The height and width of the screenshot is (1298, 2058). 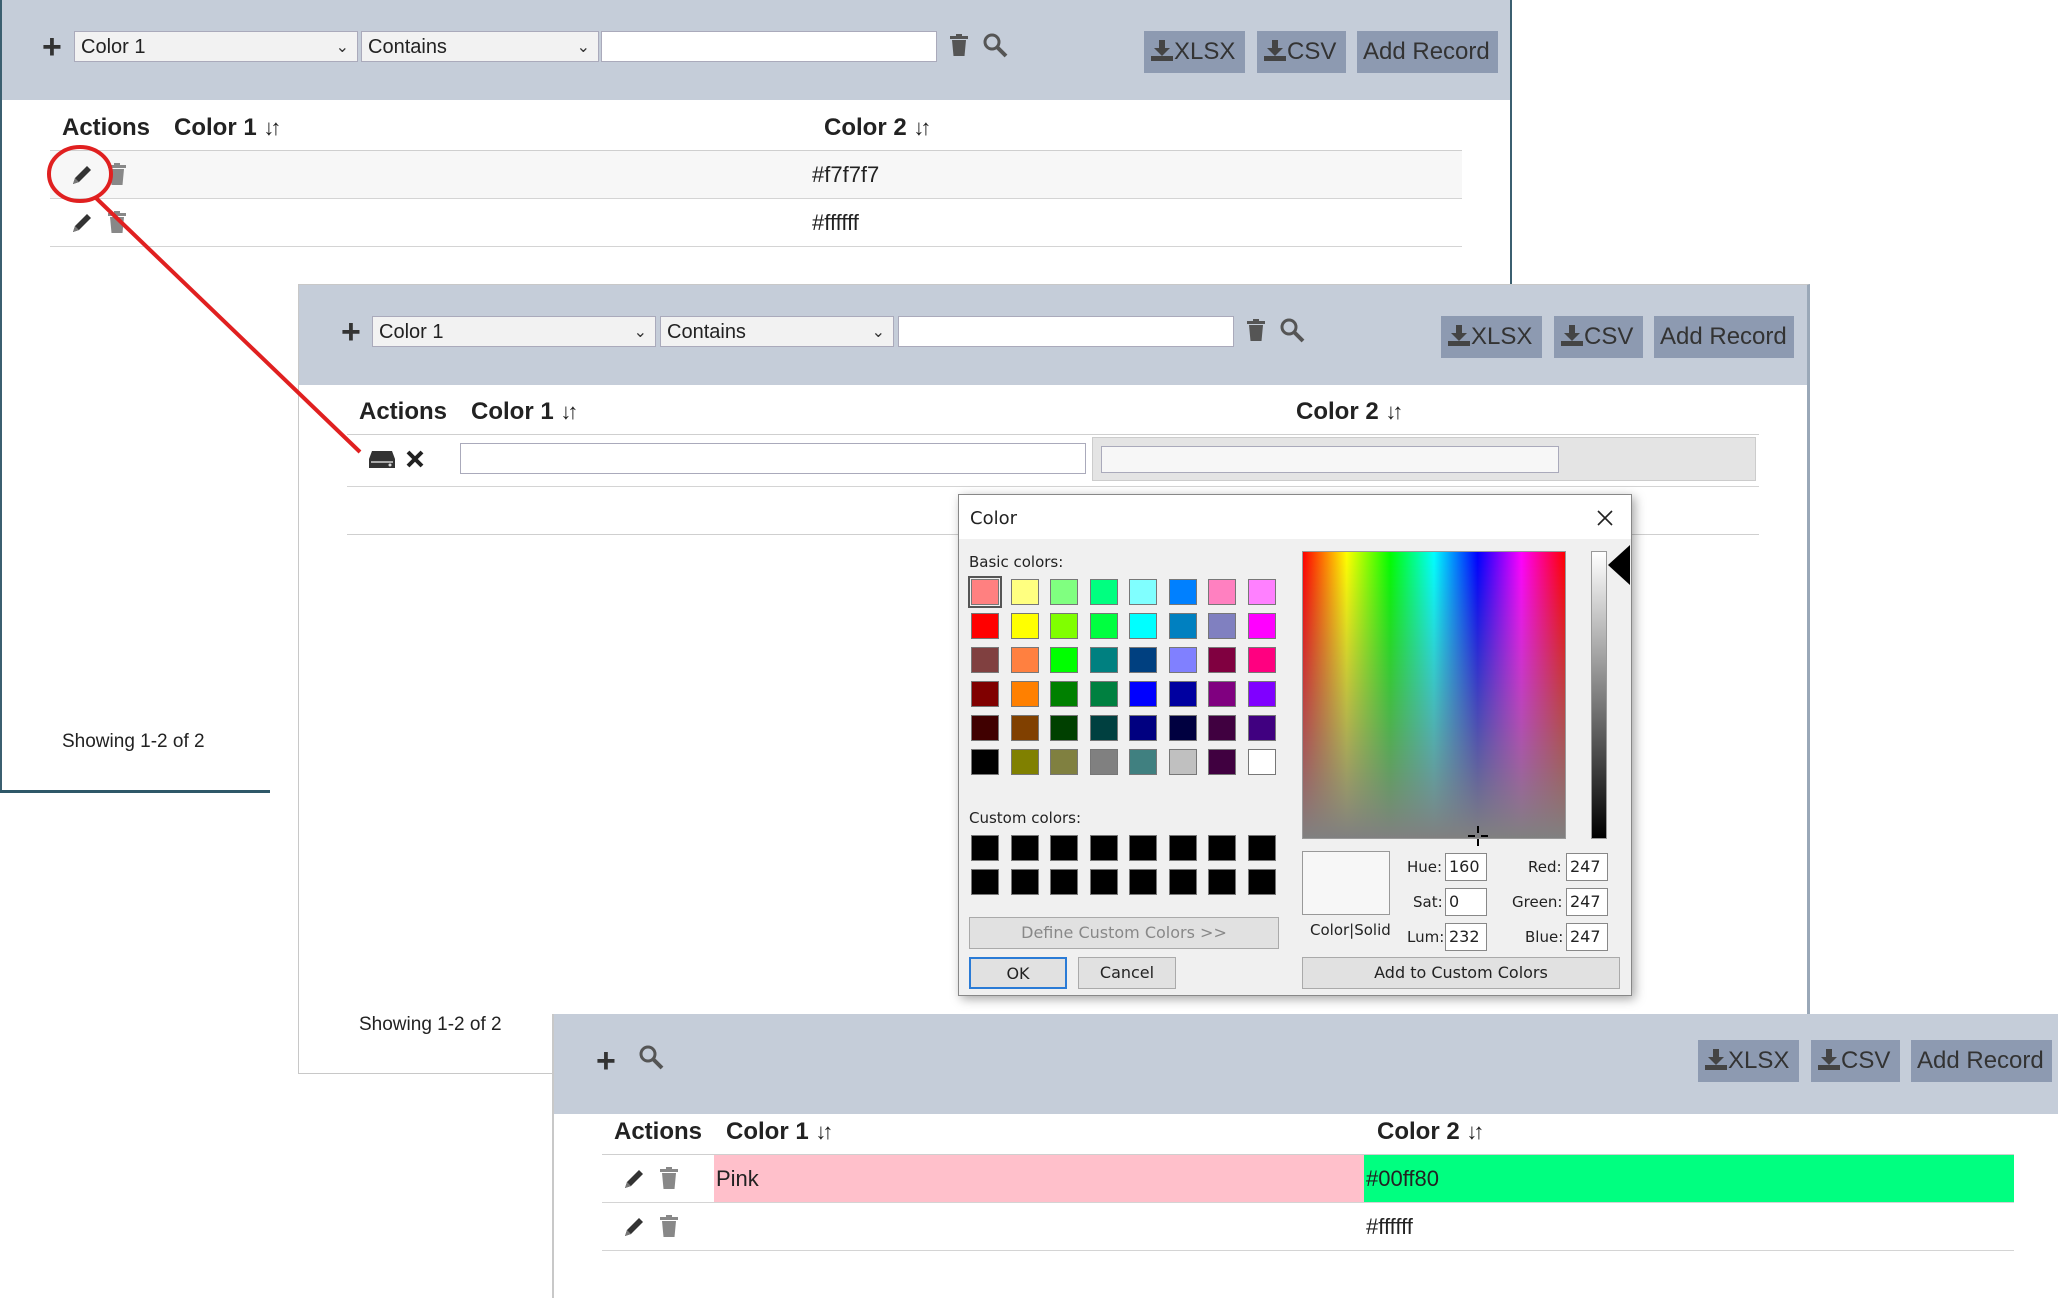 What do you see at coordinates (1434, 698) in the screenshot?
I see `color-spectrum` at bounding box center [1434, 698].